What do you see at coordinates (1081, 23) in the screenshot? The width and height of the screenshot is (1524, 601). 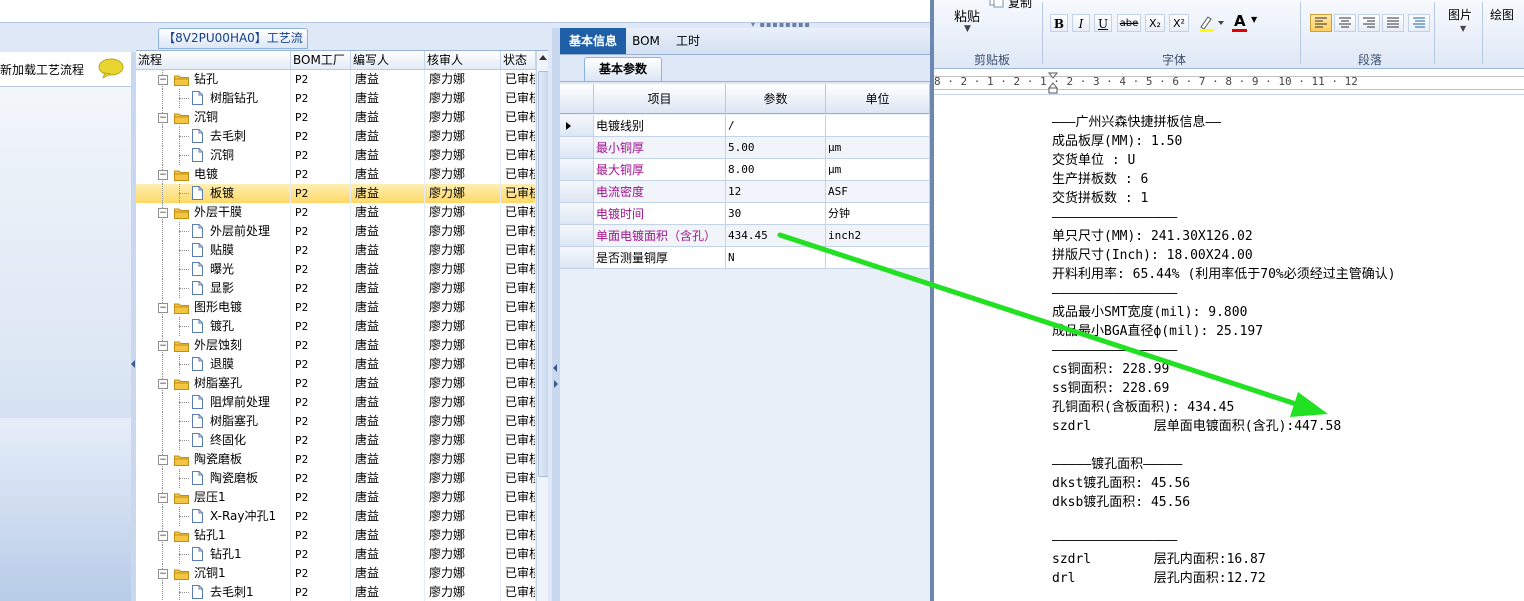 I see `italic-button: I` at bounding box center [1081, 23].